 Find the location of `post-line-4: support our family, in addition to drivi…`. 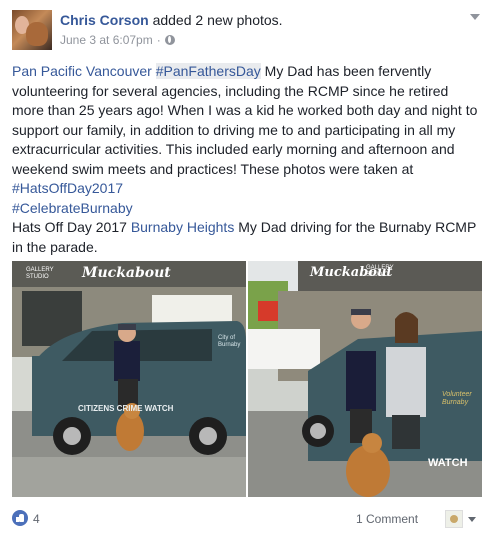

post-line-4: support our family, in addition to drivi… is located at coordinates (234, 129).